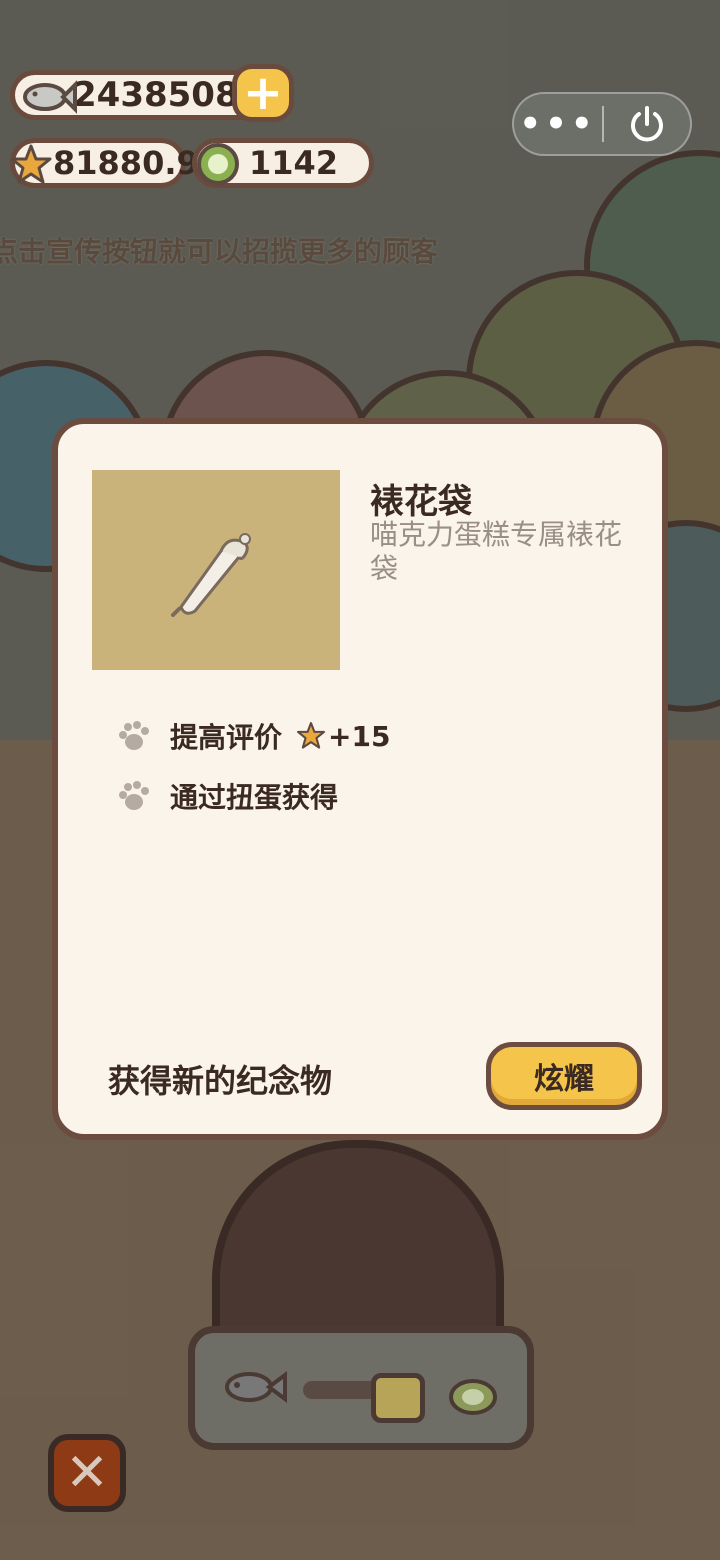  Describe the element at coordinates (558, 124) in the screenshot. I see `more-icon: •••` at that location.